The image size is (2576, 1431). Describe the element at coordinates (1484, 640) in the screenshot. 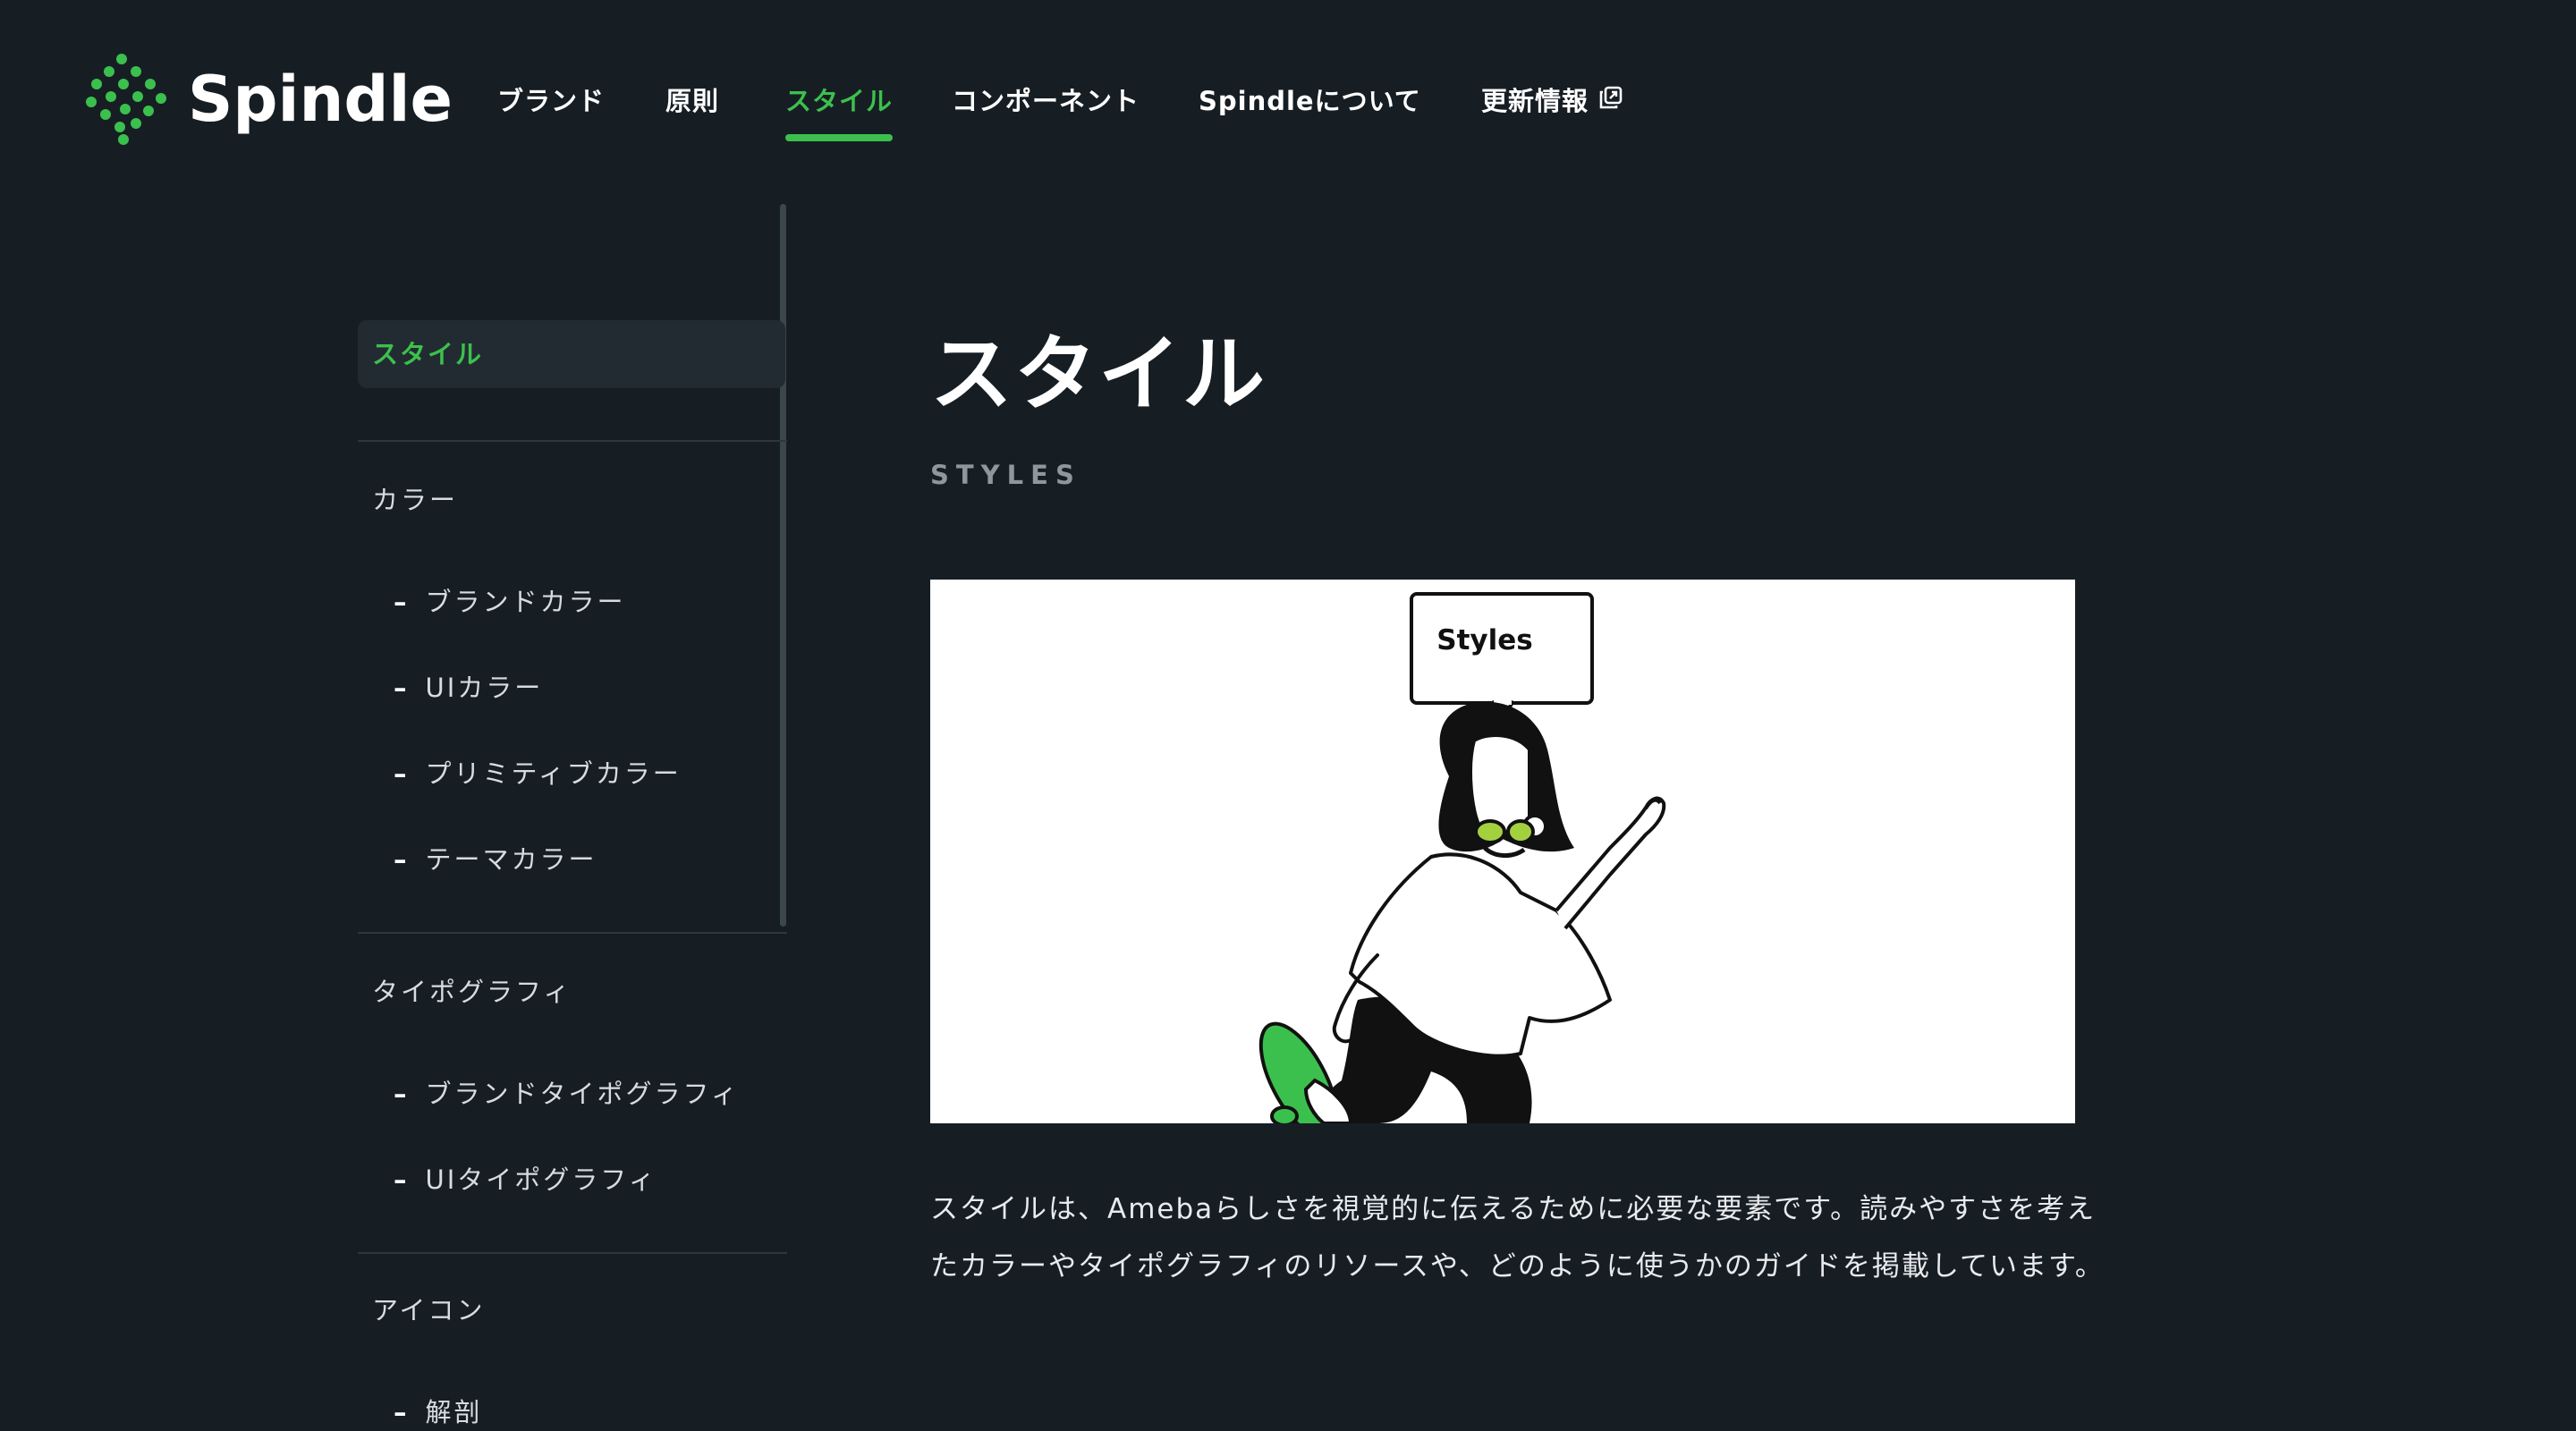

I see `hero-bubble-text: Styles` at that location.